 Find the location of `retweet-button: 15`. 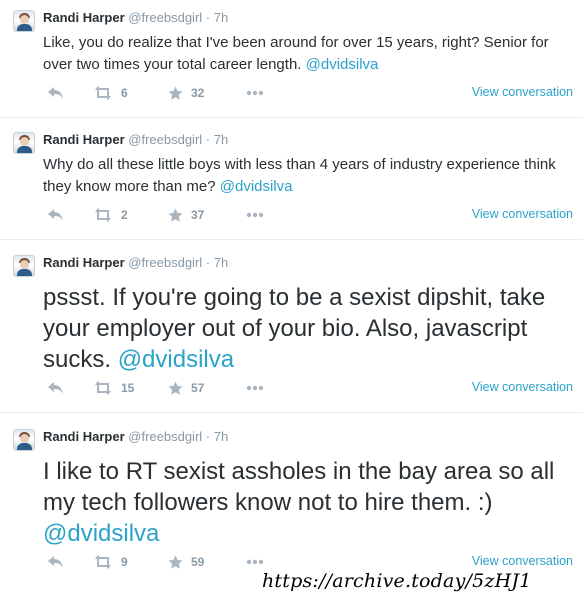

retweet-button: 15 is located at coordinates (113, 388).